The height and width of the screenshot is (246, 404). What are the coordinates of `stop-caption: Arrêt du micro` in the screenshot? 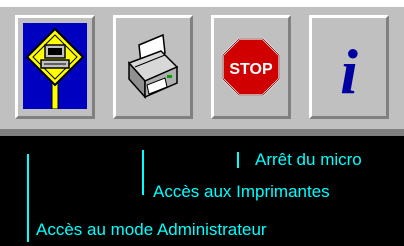 It's located at (308, 159).